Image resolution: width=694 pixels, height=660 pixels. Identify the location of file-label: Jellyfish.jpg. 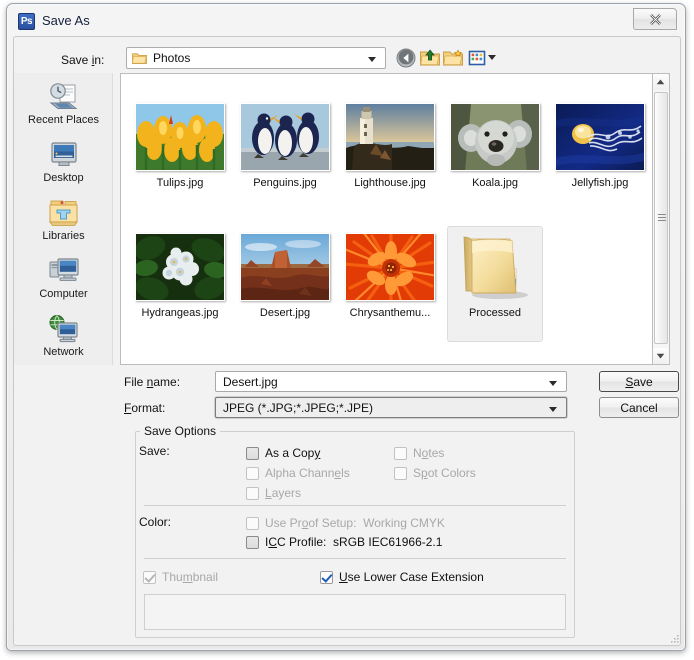
(600, 183).